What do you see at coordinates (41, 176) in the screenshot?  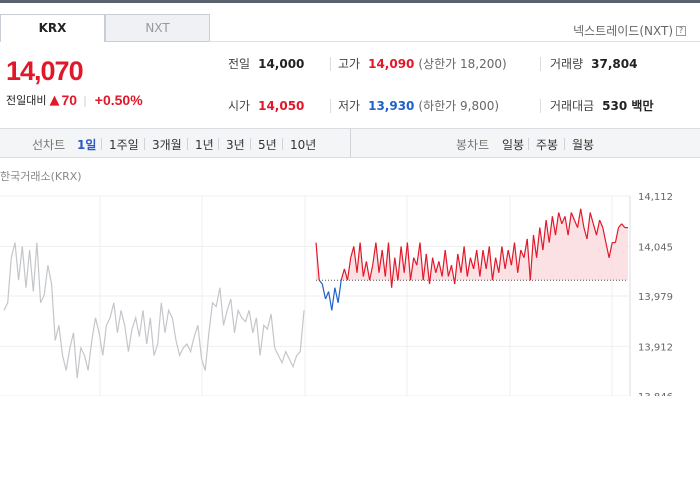 I see `chart-title: 한국거래소(KRX)` at bounding box center [41, 176].